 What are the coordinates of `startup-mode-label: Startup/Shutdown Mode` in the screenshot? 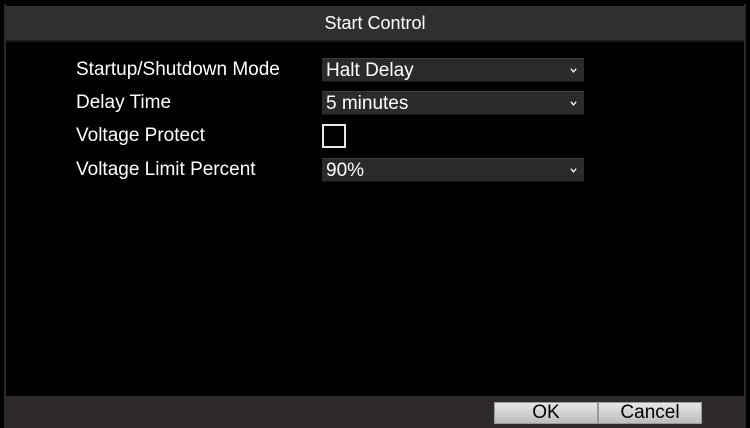 It's located at (178, 69).